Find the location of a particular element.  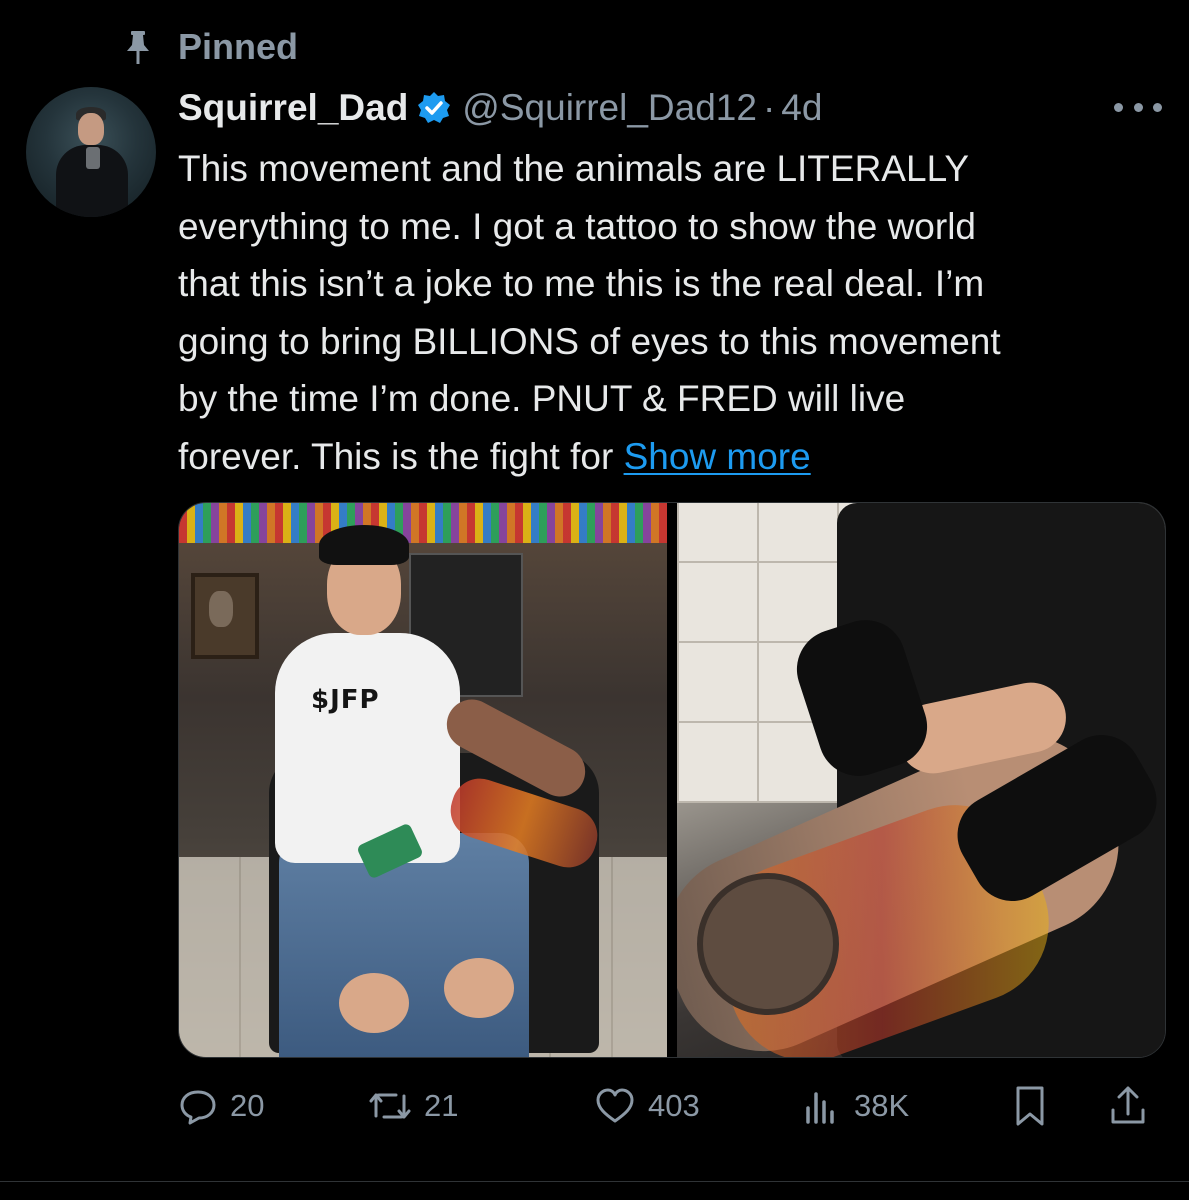

heart-icon is located at coordinates (615, 1106).